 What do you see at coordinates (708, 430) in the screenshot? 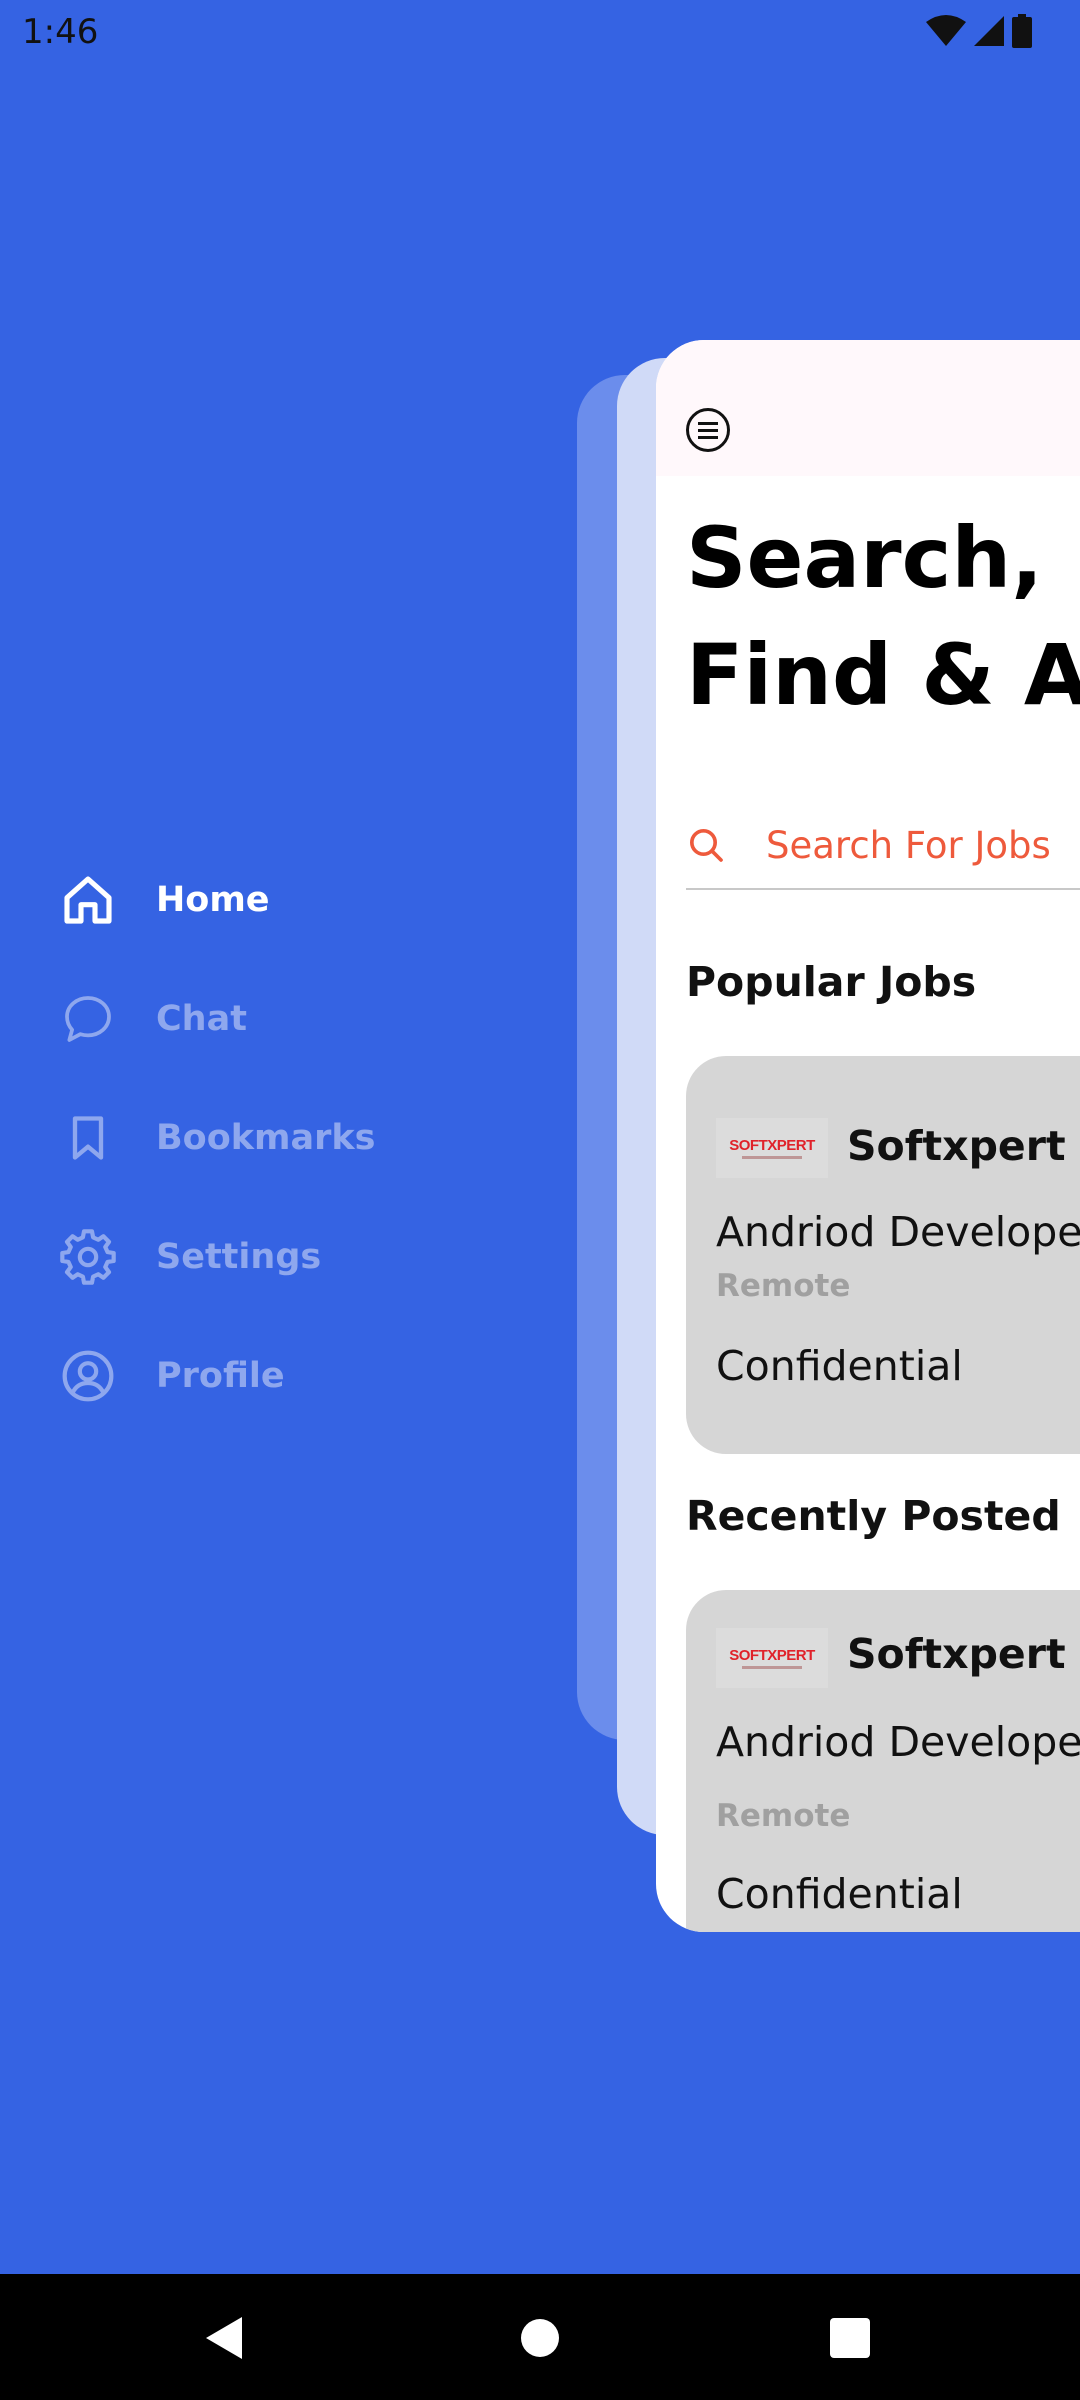
I see `menu-toggle-icon` at bounding box center [708, 430].